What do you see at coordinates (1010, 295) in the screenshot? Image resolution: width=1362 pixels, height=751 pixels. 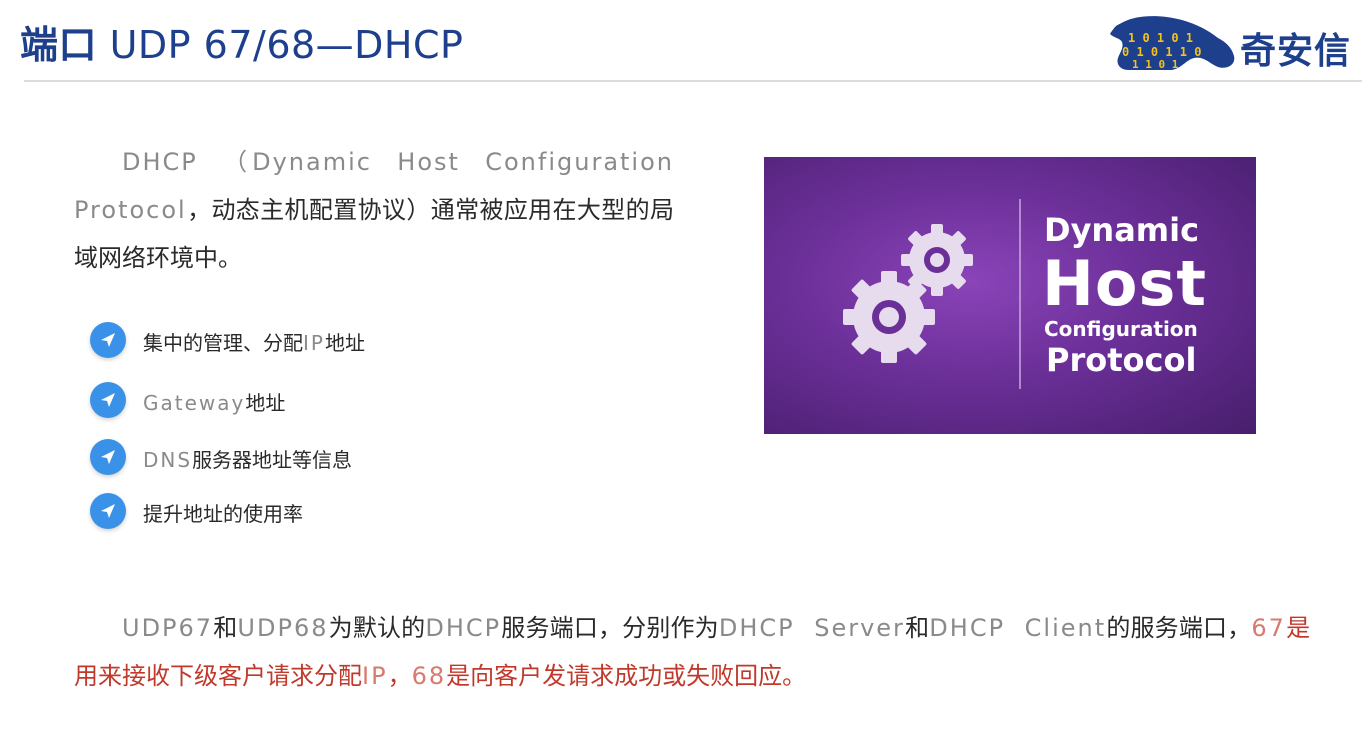 I see `dhcp-banner-image: Dynamic Host Configuration Protocol` at bounding box center [1010, 295].